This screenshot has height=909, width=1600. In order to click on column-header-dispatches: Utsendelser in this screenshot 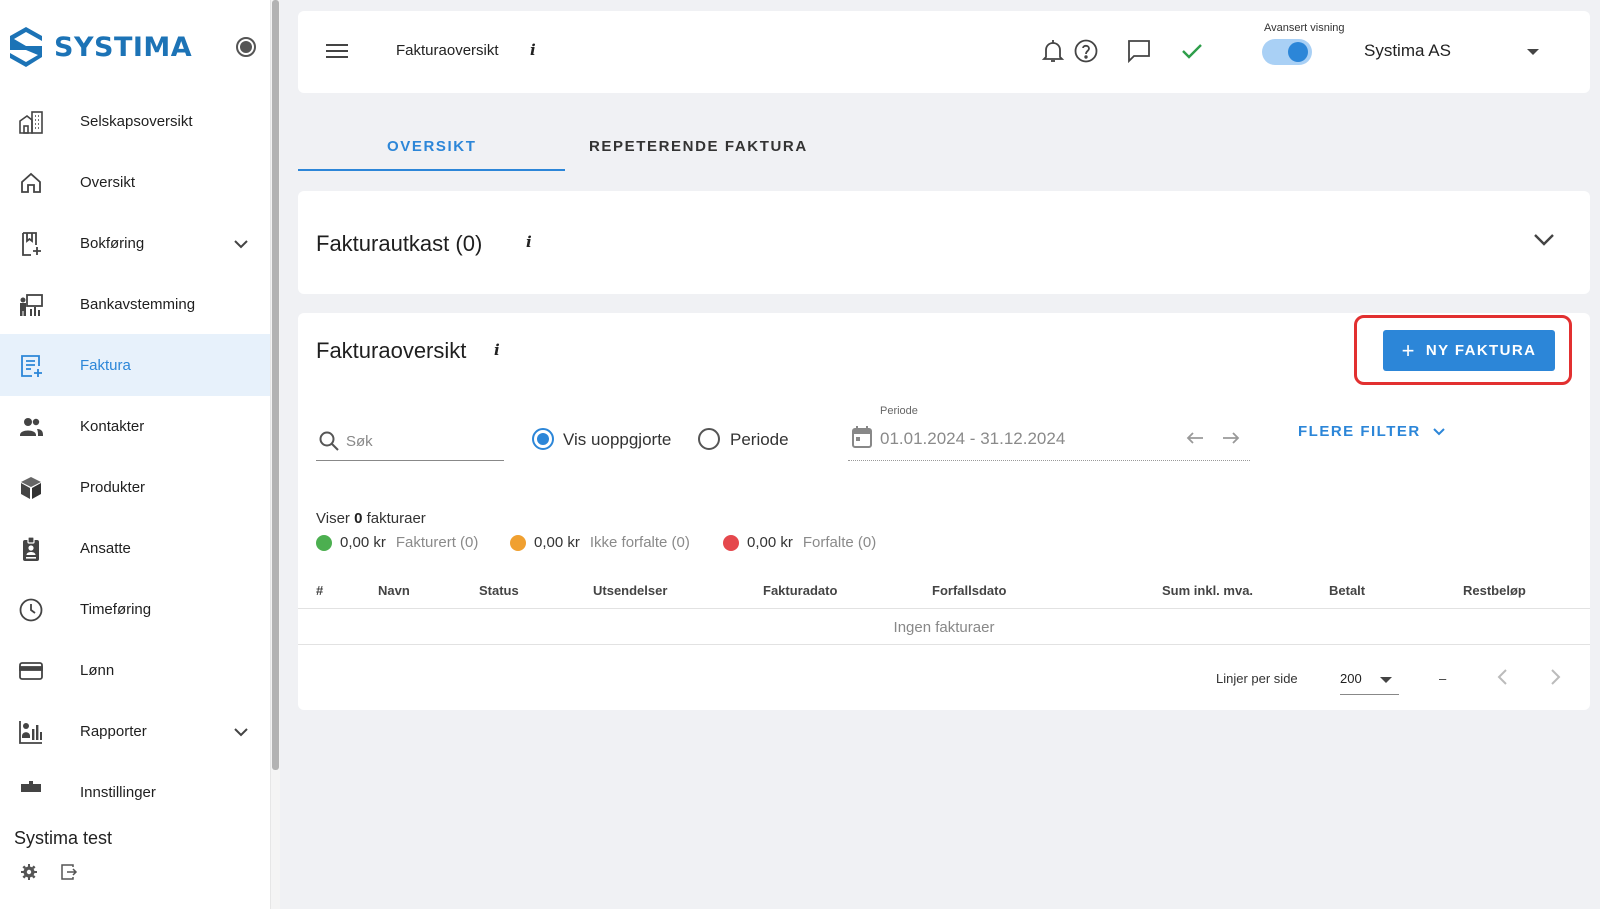, I will do `click(630, 590)`.